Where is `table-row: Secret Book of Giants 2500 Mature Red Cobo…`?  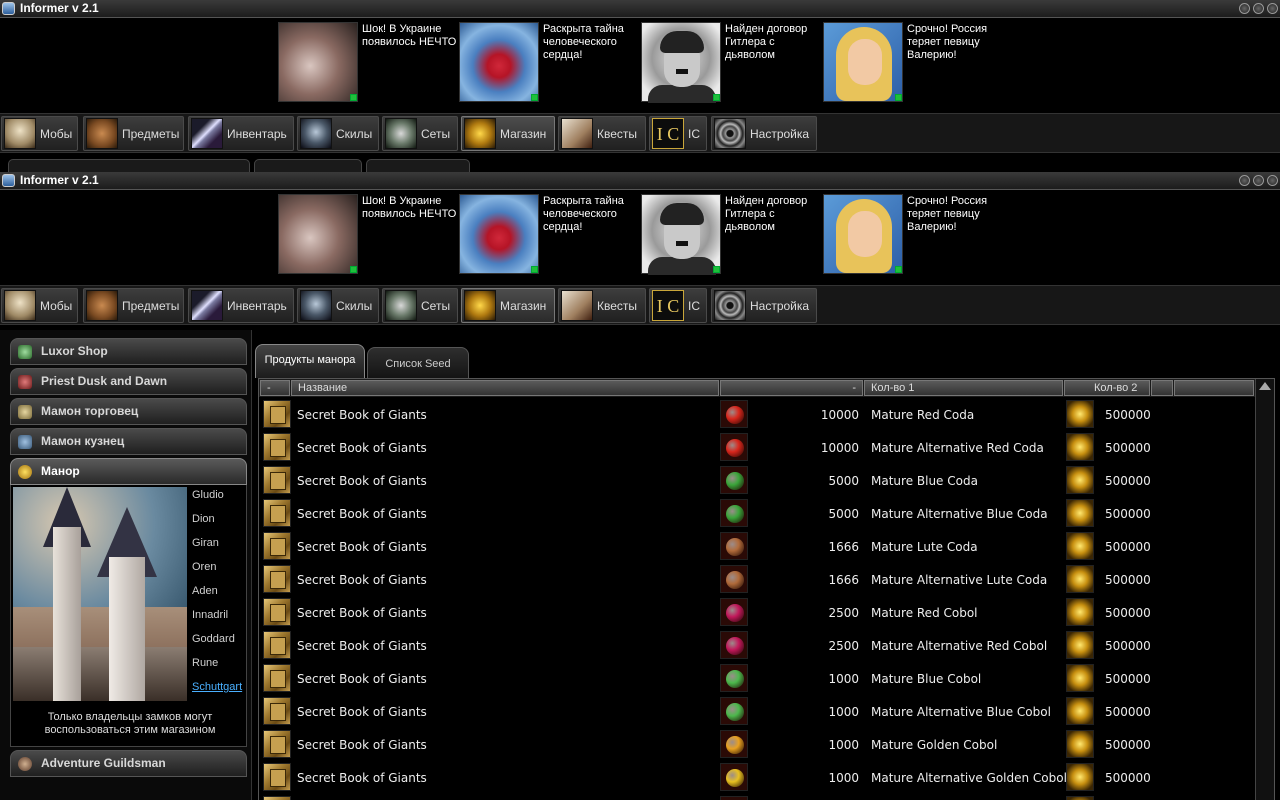
table-row: Secret Book of Giants 2500 Mature Red Cobo… is located at coordinates (756, 612).